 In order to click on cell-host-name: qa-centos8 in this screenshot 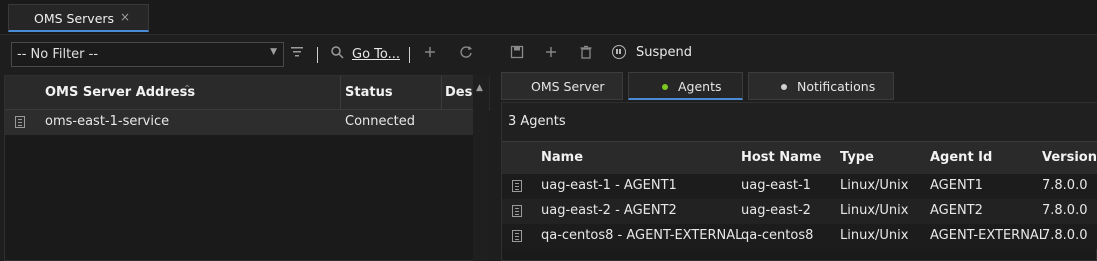, I will do `click(777, 235)`.